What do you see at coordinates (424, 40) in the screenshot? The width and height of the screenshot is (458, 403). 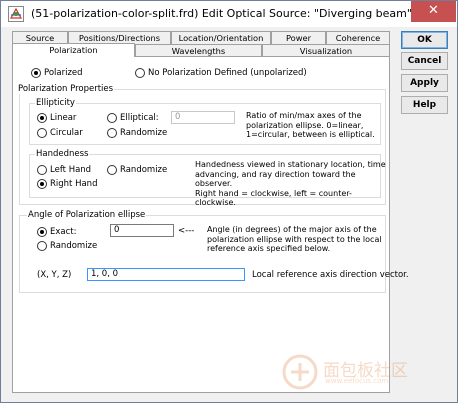 I see `ok-button: OK` at bounding box center [424, 40].